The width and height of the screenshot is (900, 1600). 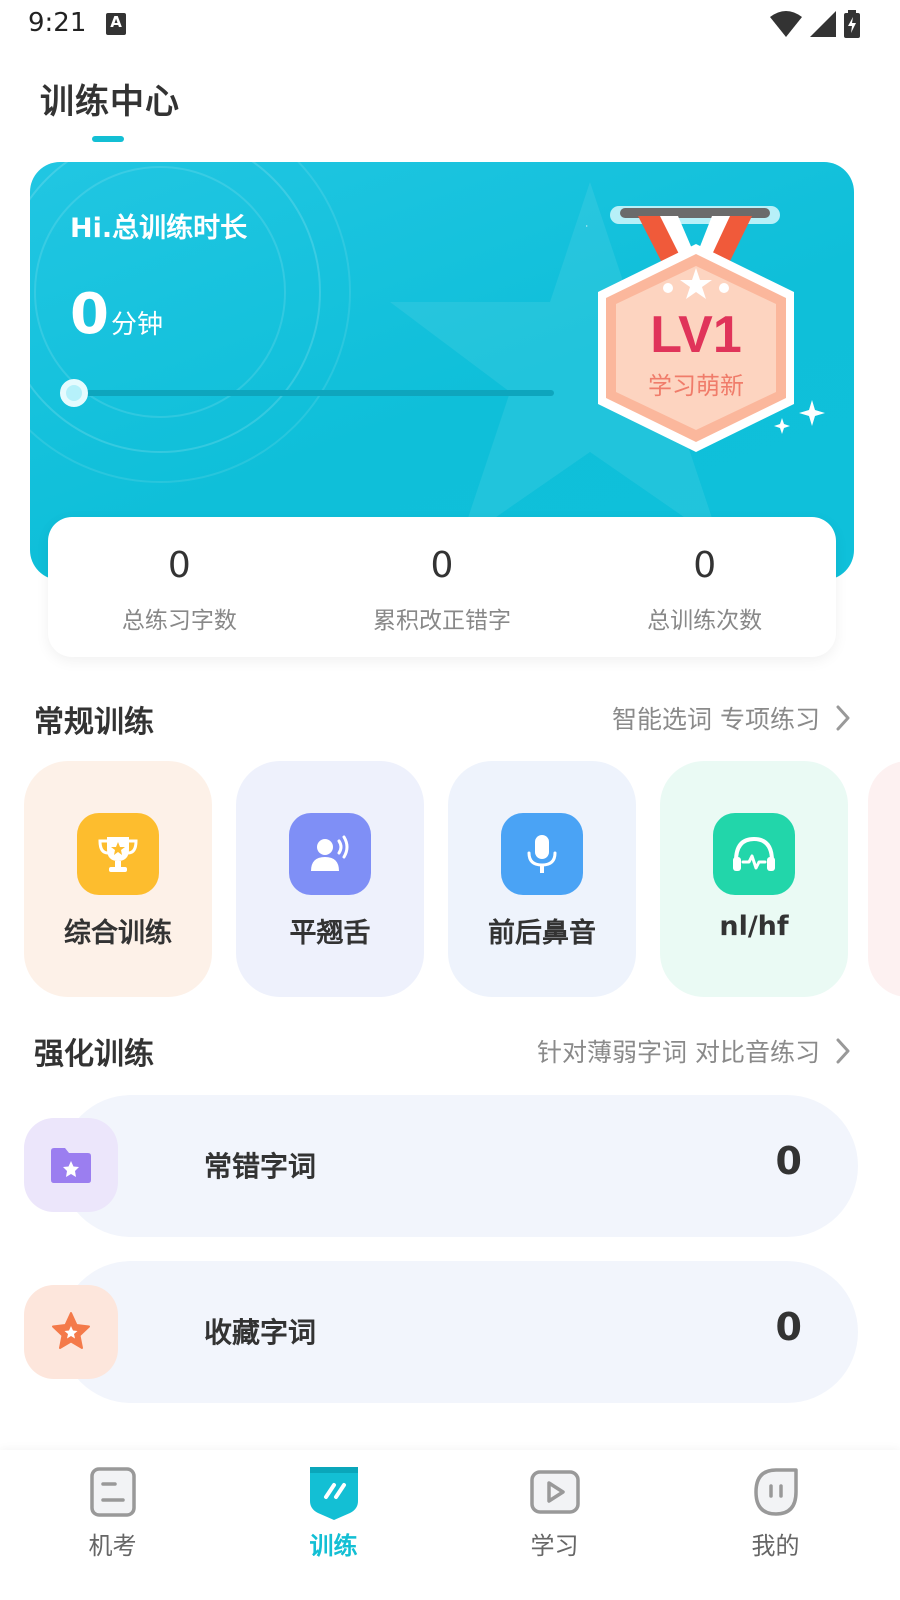 What do you see at coordinates (678, 1052) in the screenshot?
I see `strengthen-training-link-text: 针对薄弱字词 对比音练习` at bounding box center [678, 1052].